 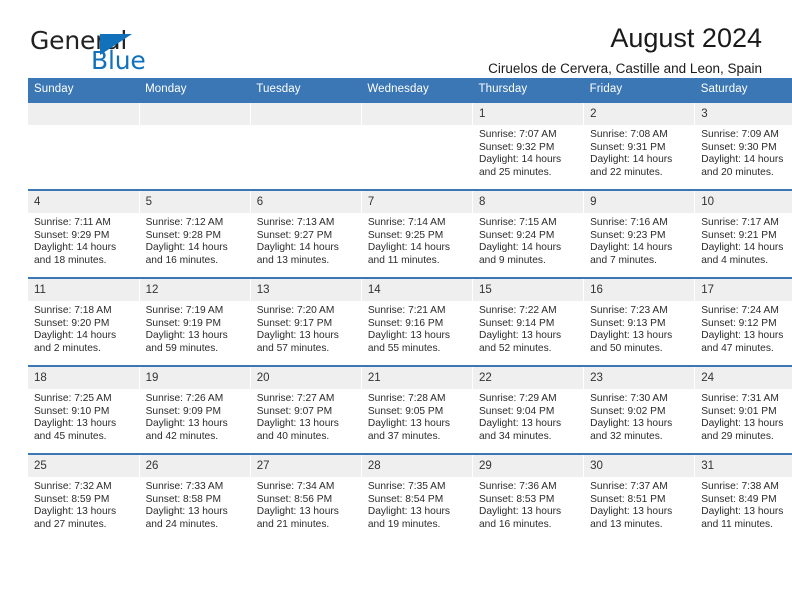 I want to click on day-info-line: and 34 minutes., so click(x=515, y=436).